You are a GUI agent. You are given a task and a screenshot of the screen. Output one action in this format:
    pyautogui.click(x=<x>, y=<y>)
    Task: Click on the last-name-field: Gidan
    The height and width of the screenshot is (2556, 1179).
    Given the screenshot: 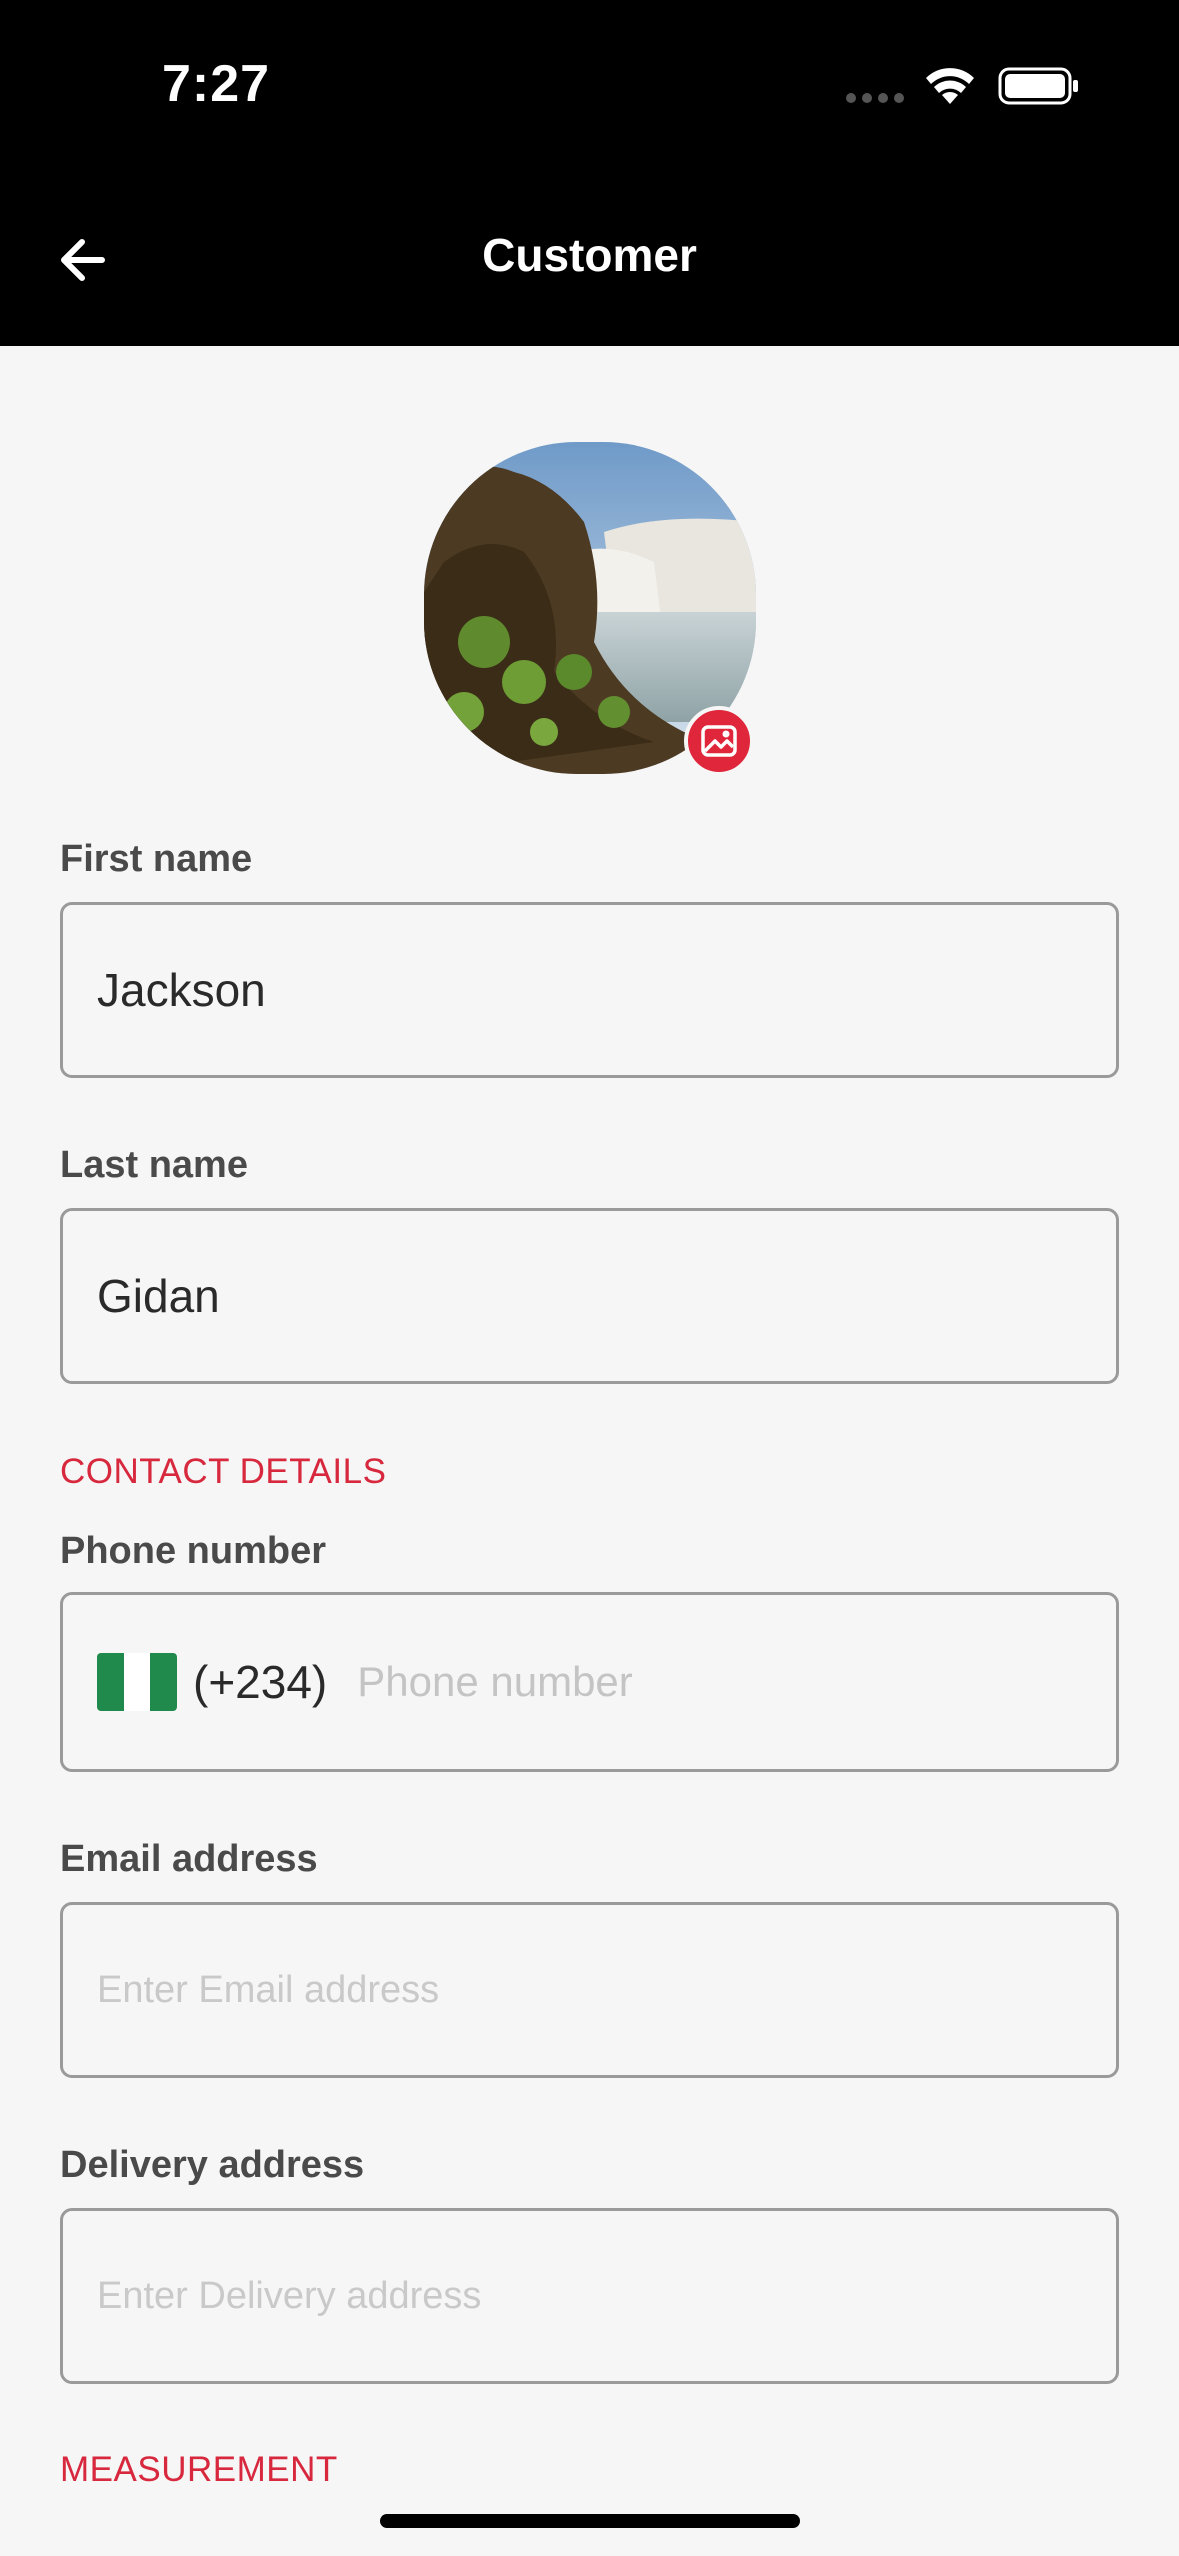 What is the action you would take?
    pyautogui.click(x=589, y=1296)
    